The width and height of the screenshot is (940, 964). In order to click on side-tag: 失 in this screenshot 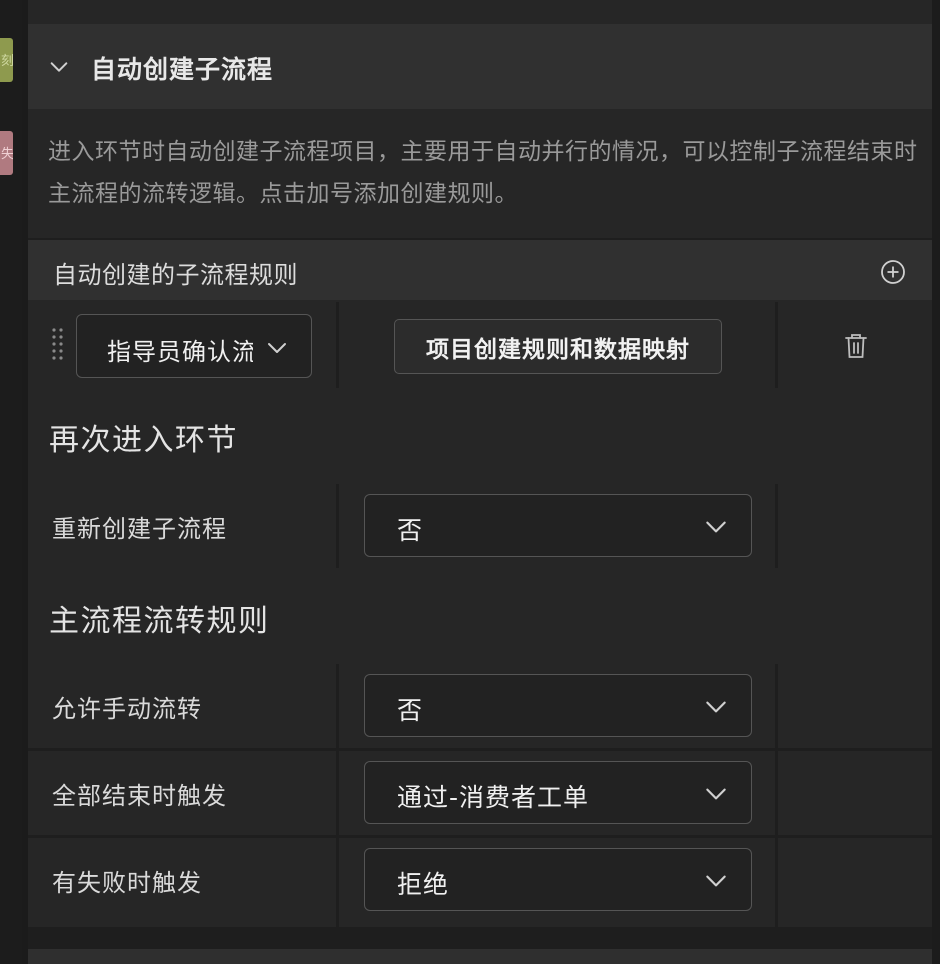, I will do `click(6, 153)`.